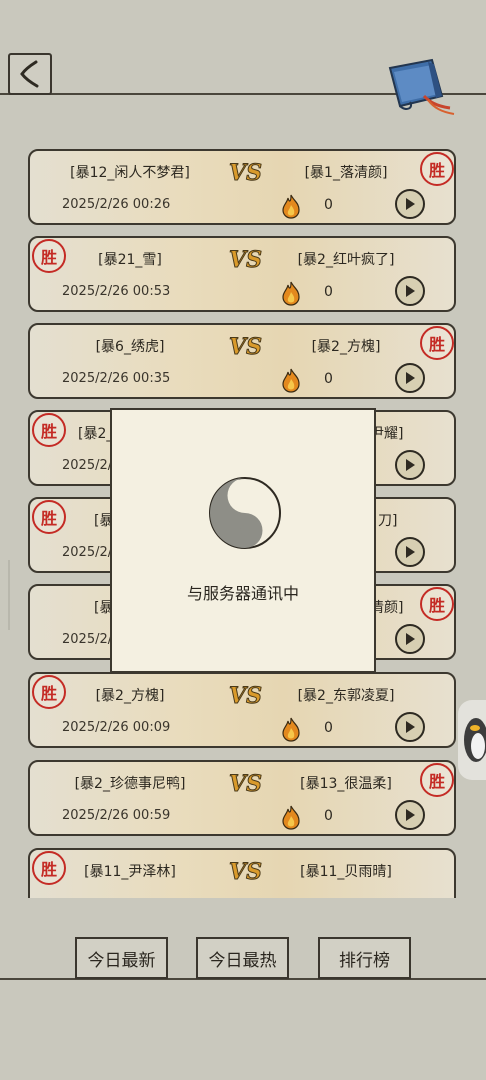  What do you see at coordinates (9, 595) in the screenshot?
I see `scroll-indicator` at bounding box center [9, 595].